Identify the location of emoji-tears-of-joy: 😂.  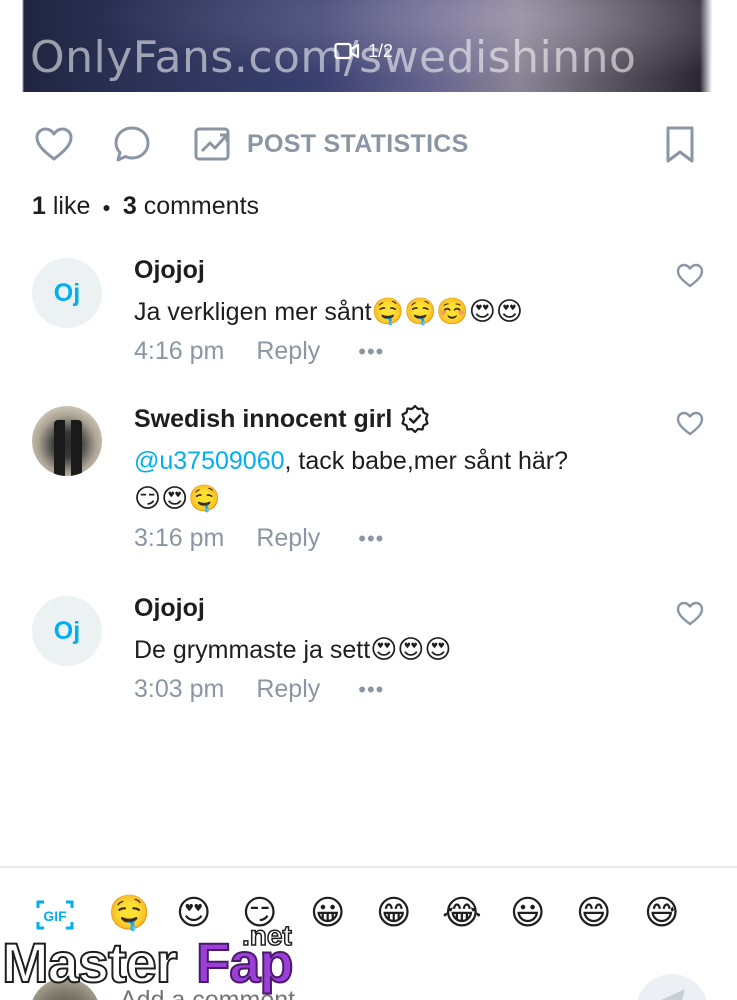
(462, 913).